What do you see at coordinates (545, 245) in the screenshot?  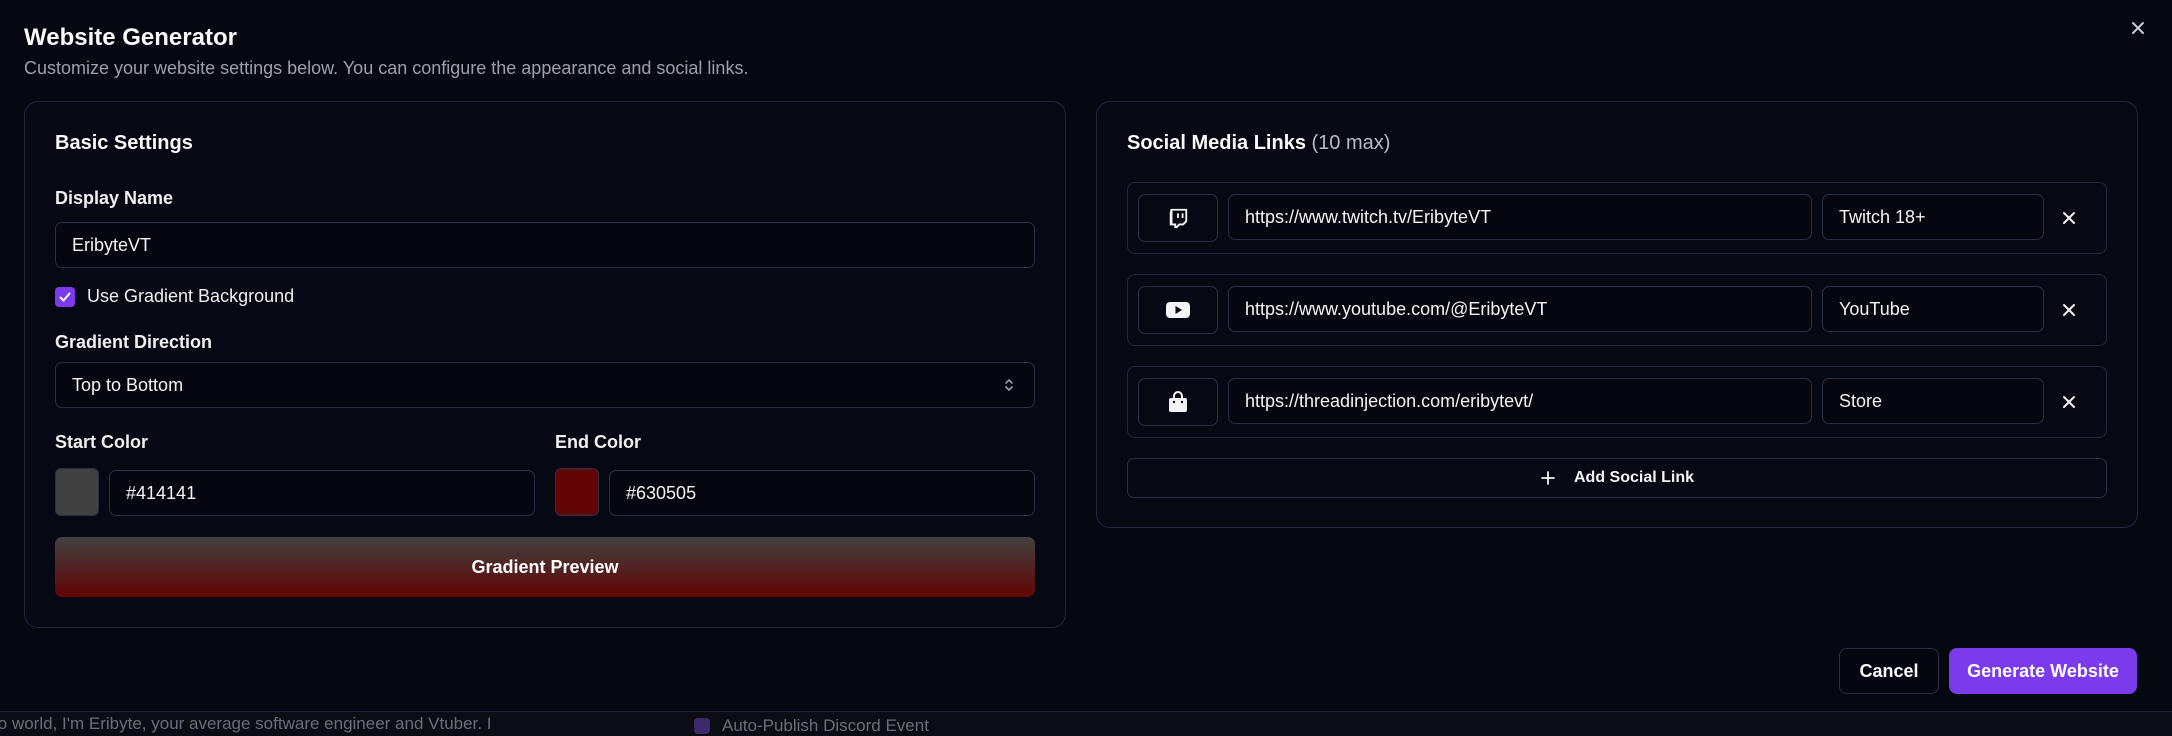 I see `display-name-input: EribyteVT` at bounding box center [545, 245].